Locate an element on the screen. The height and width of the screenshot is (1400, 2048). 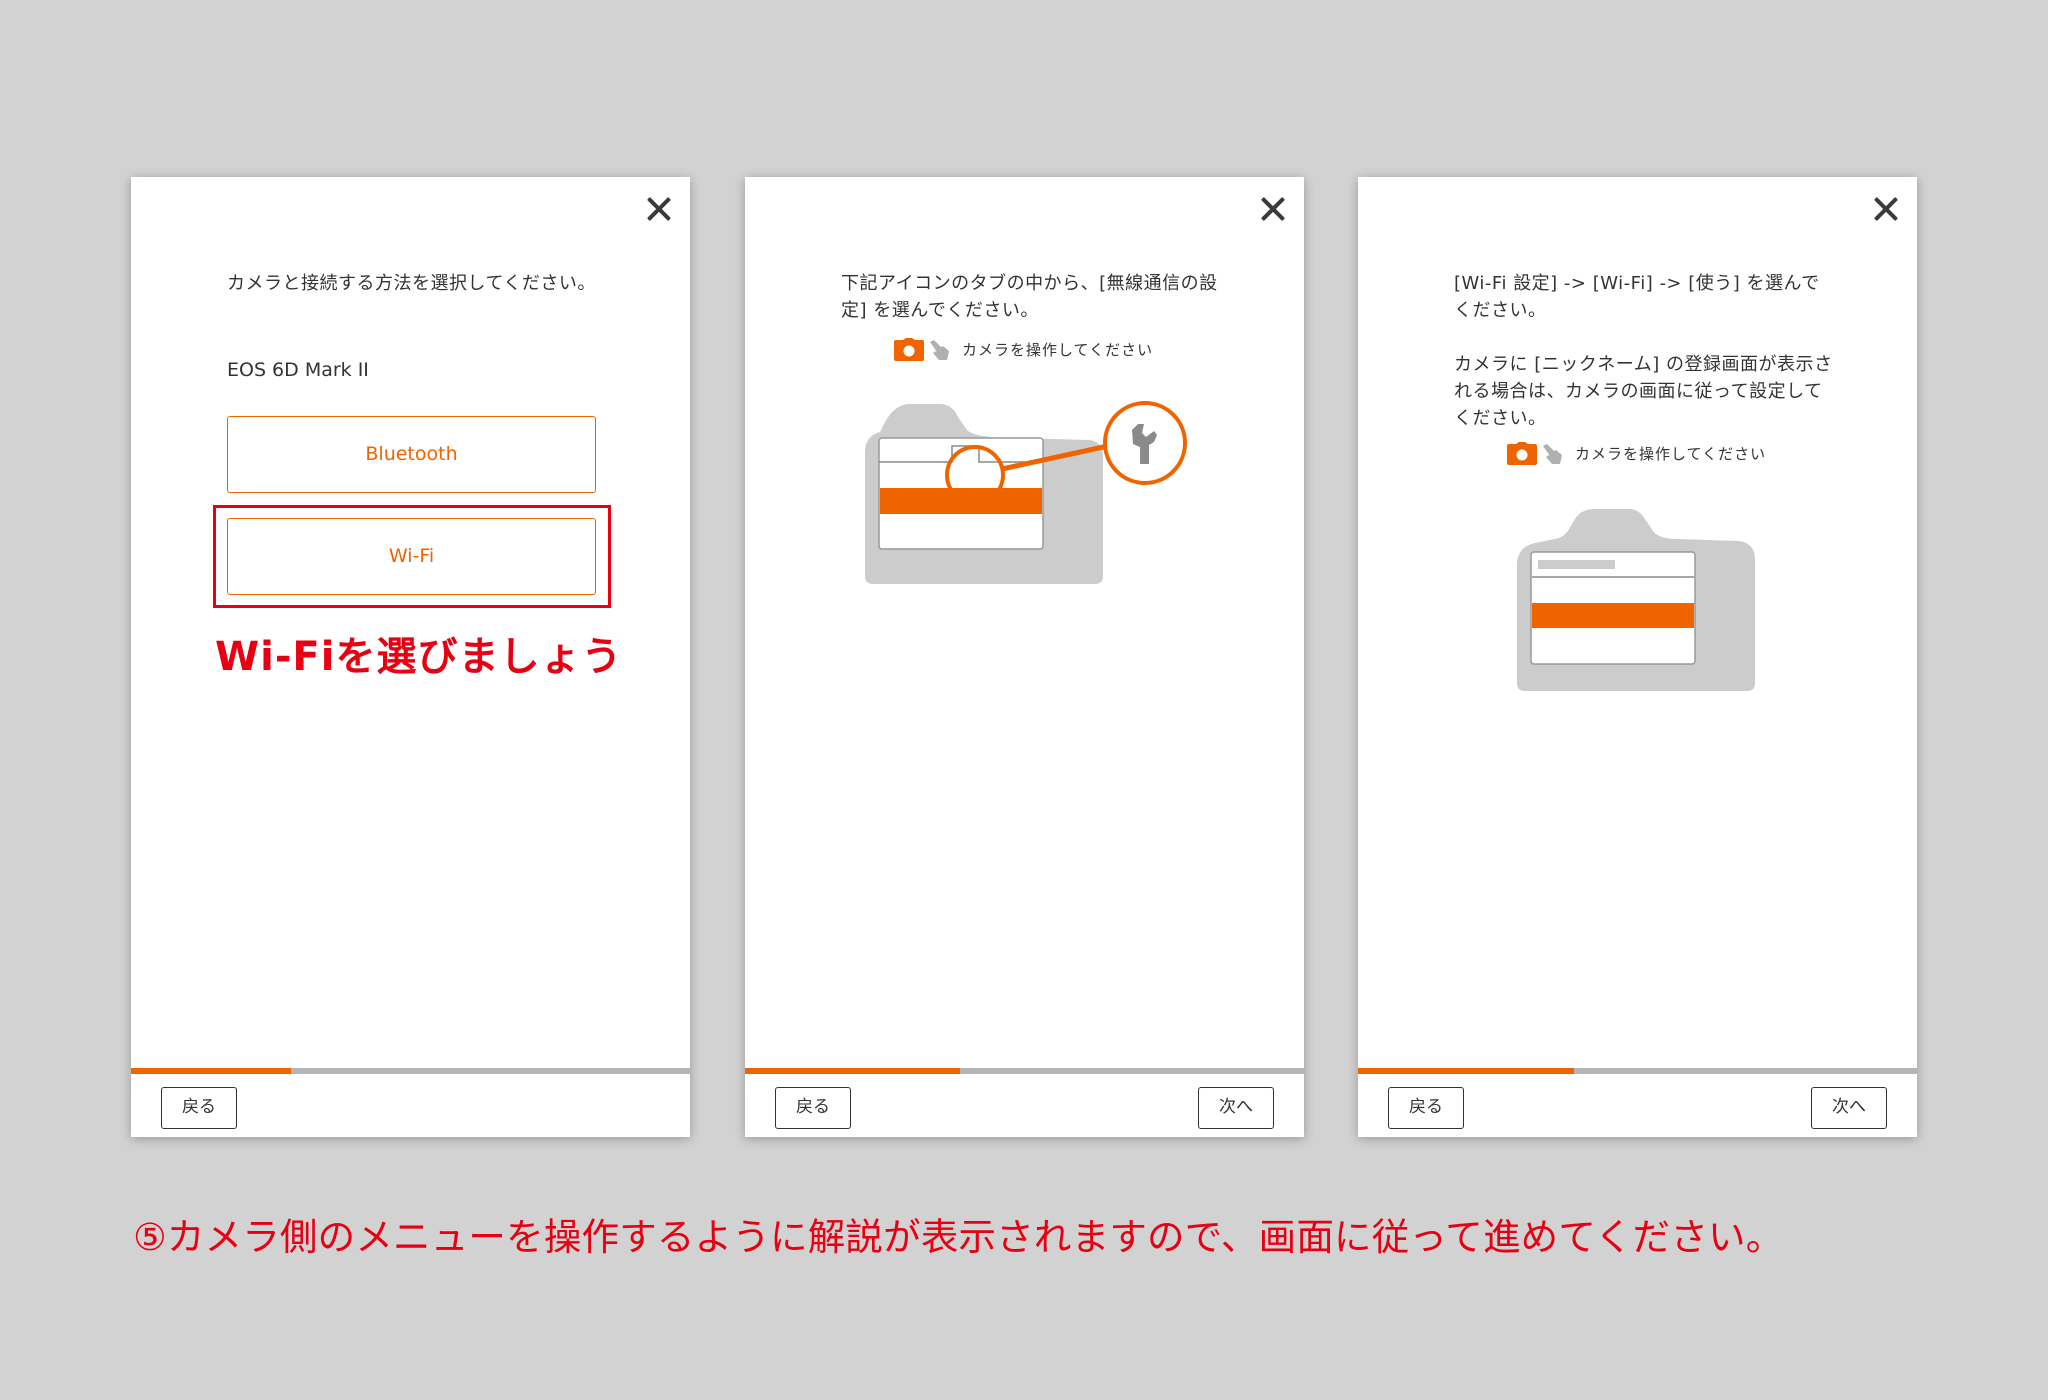
instruction-text: カメラと接続する方法を選択してください。 is located at coordinates (417, 283).